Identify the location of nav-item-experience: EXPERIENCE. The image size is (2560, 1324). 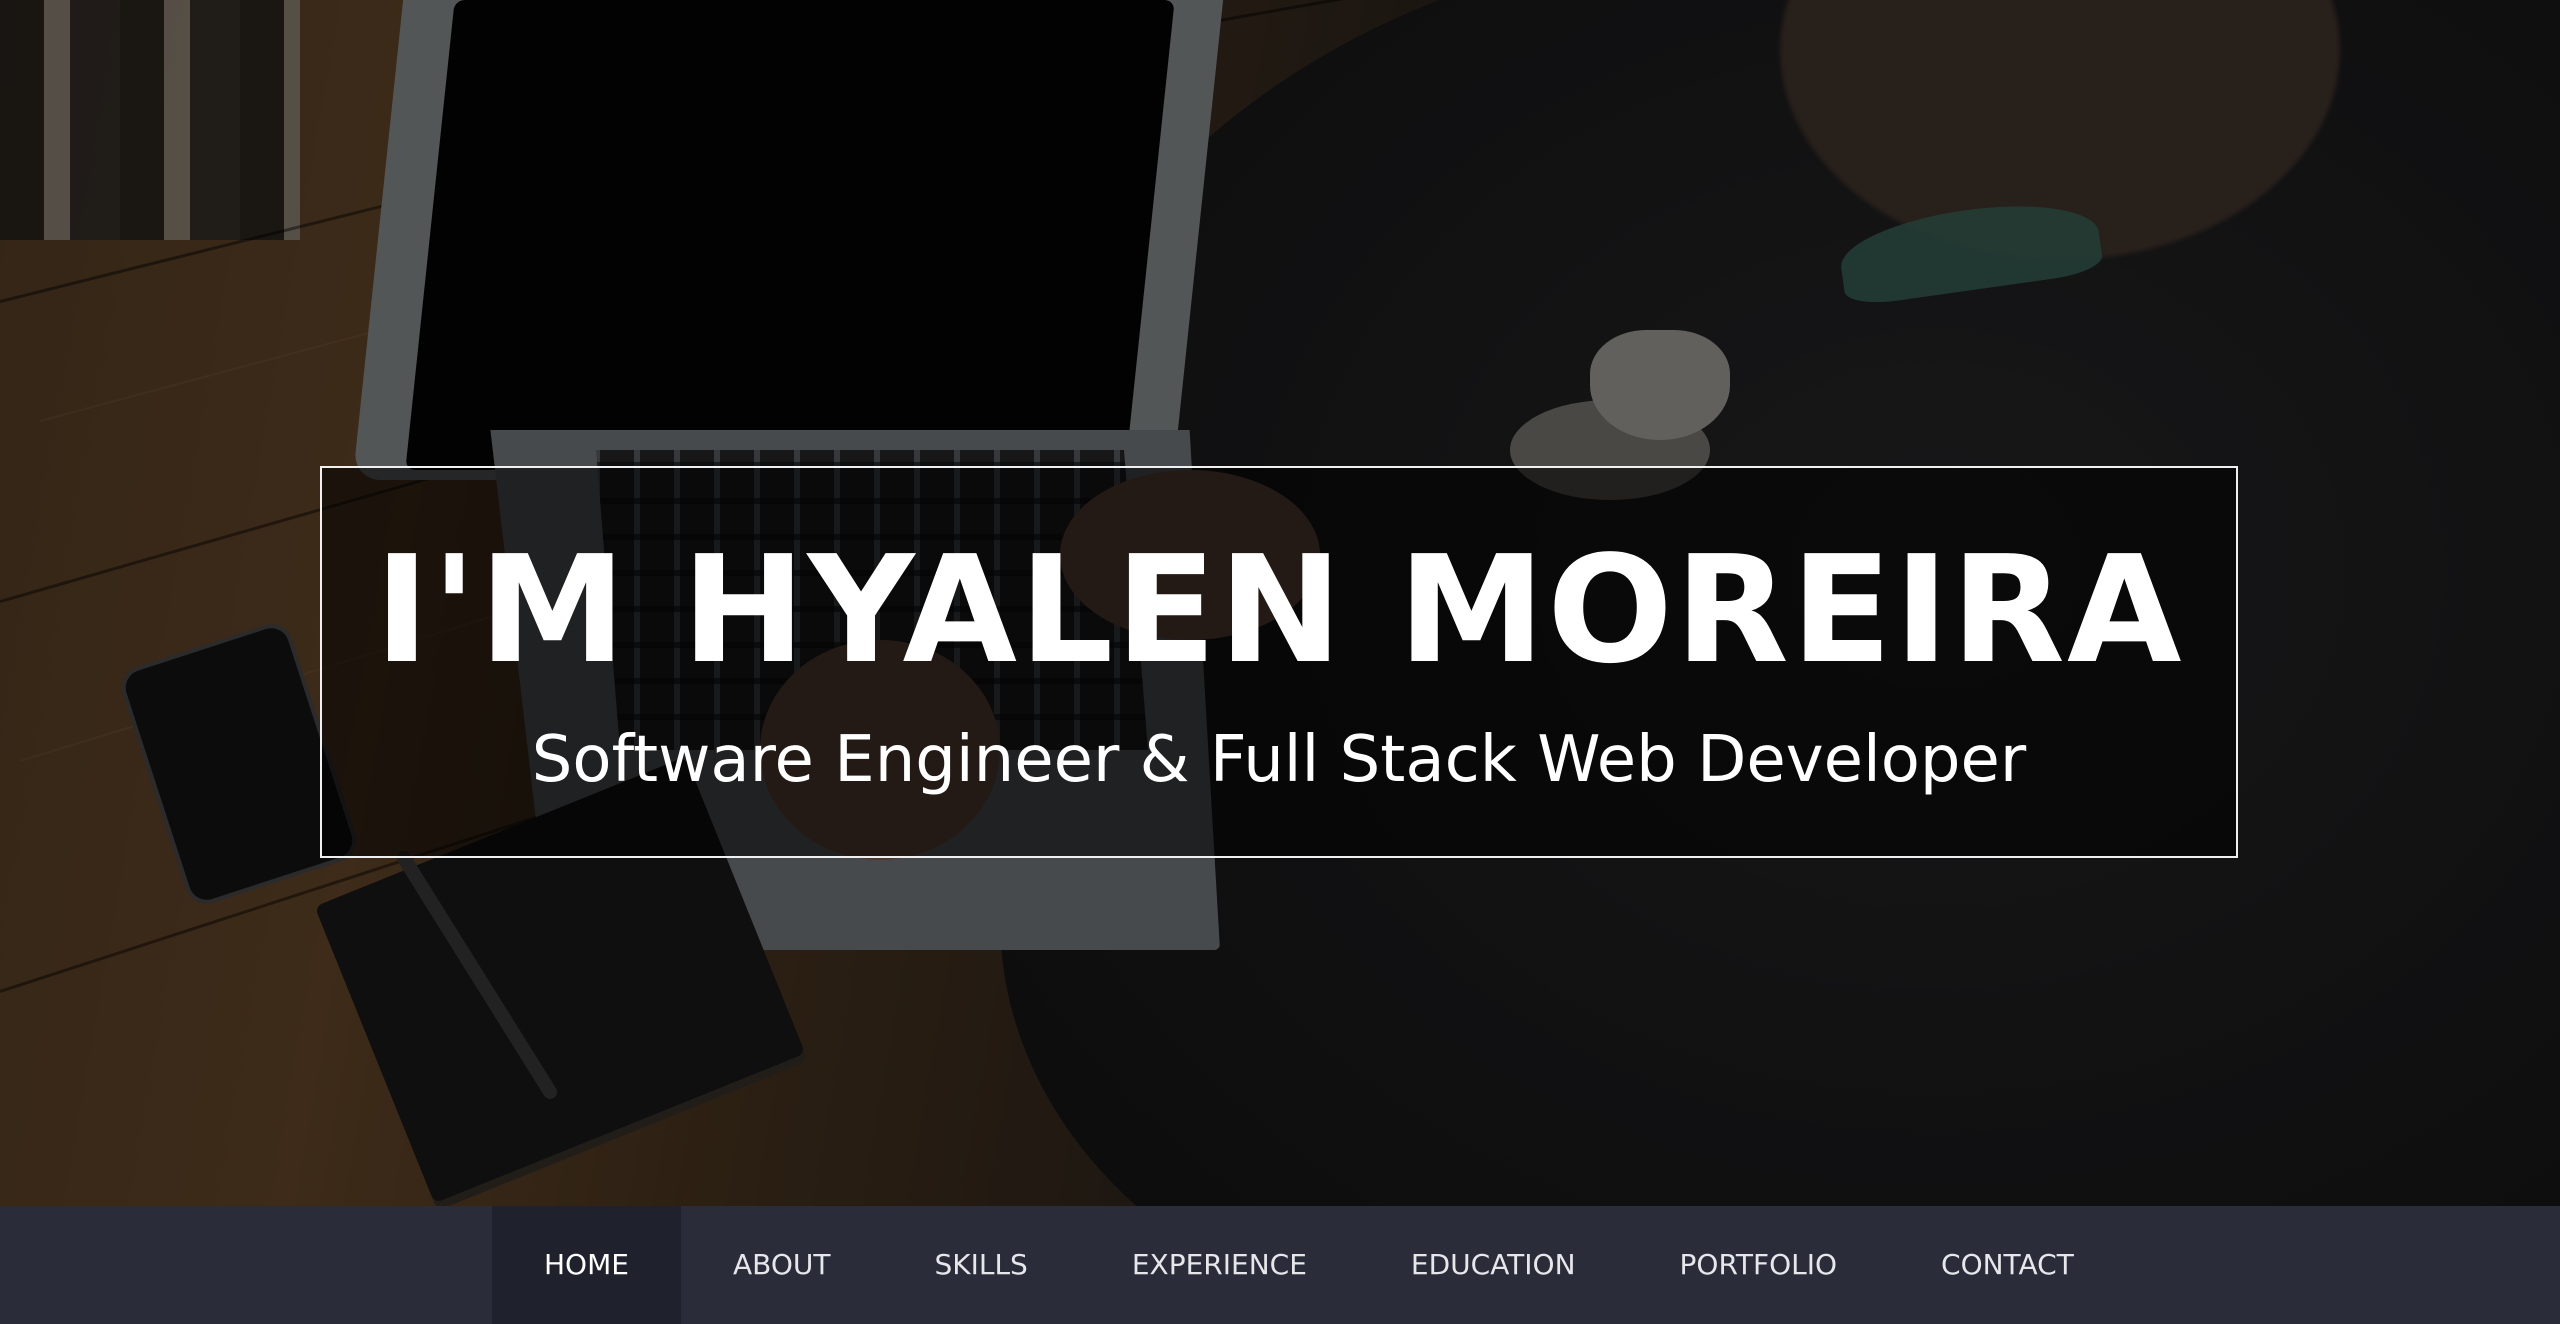
(1219, 1265).